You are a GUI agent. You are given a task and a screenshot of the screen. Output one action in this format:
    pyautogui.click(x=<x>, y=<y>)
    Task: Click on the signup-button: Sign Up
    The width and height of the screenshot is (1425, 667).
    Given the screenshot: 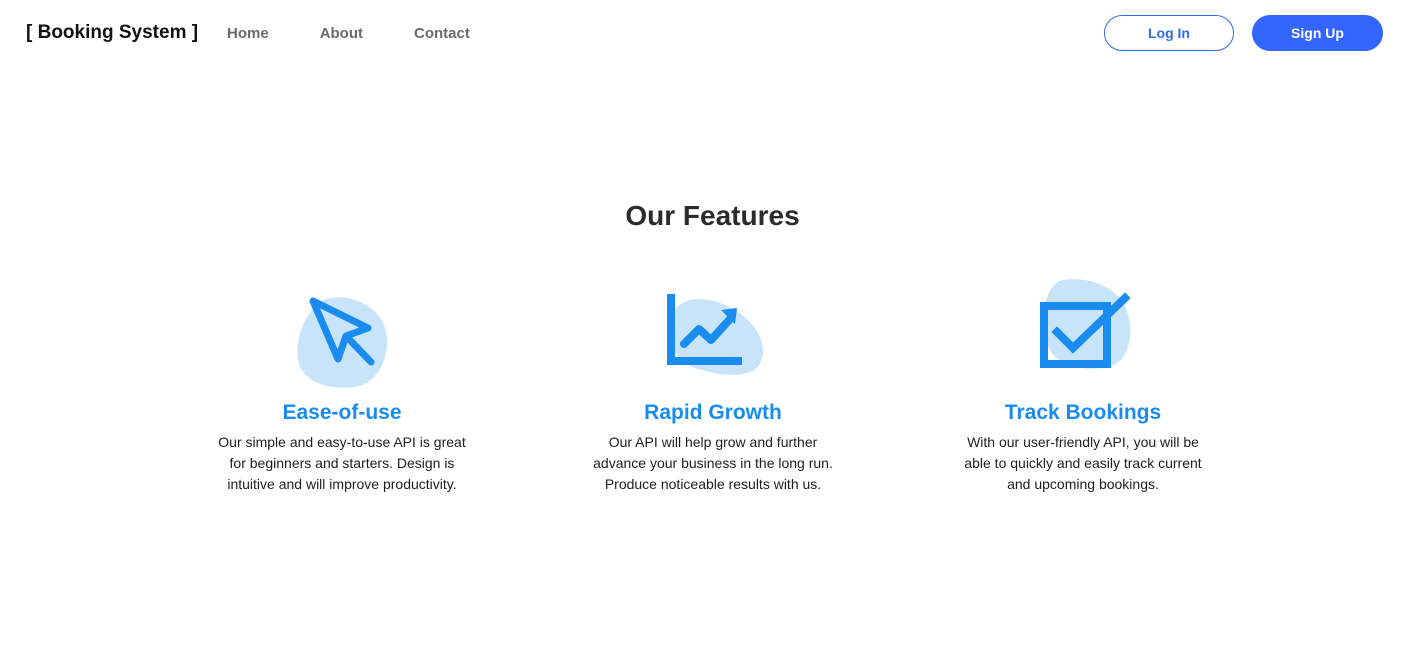 What is the action you would take?
    pyautogui.click(x=1317, y=33)
    